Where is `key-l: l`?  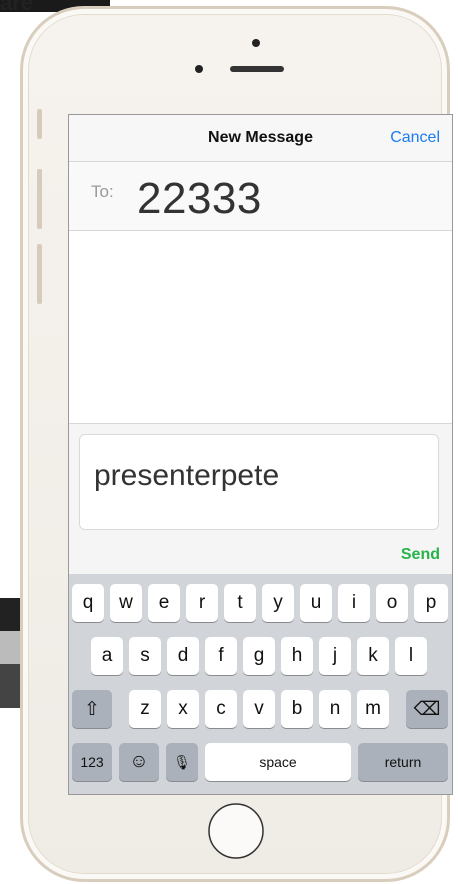
key-l: l is located at coordinates (411, 656).